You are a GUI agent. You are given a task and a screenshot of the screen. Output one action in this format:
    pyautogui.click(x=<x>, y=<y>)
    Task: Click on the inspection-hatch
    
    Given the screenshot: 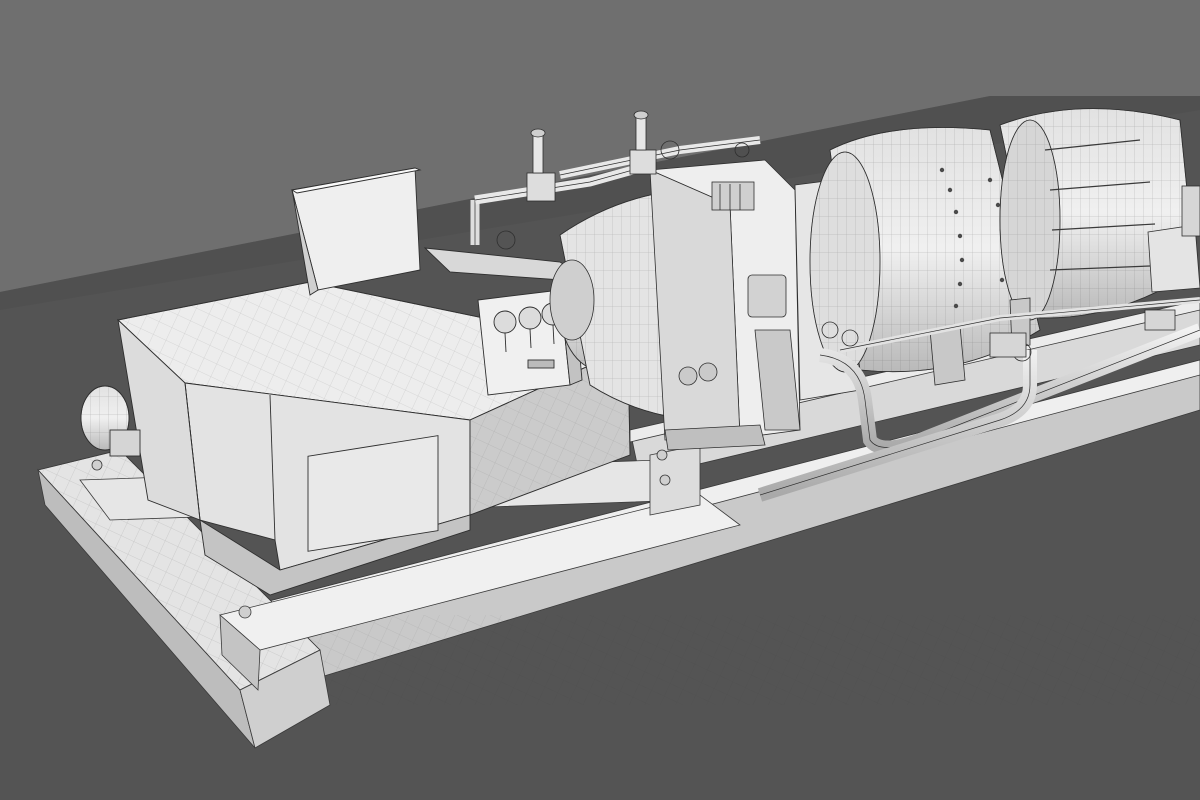 What is the action you would take?
    pyautogui.click(x=767, y=296)
    